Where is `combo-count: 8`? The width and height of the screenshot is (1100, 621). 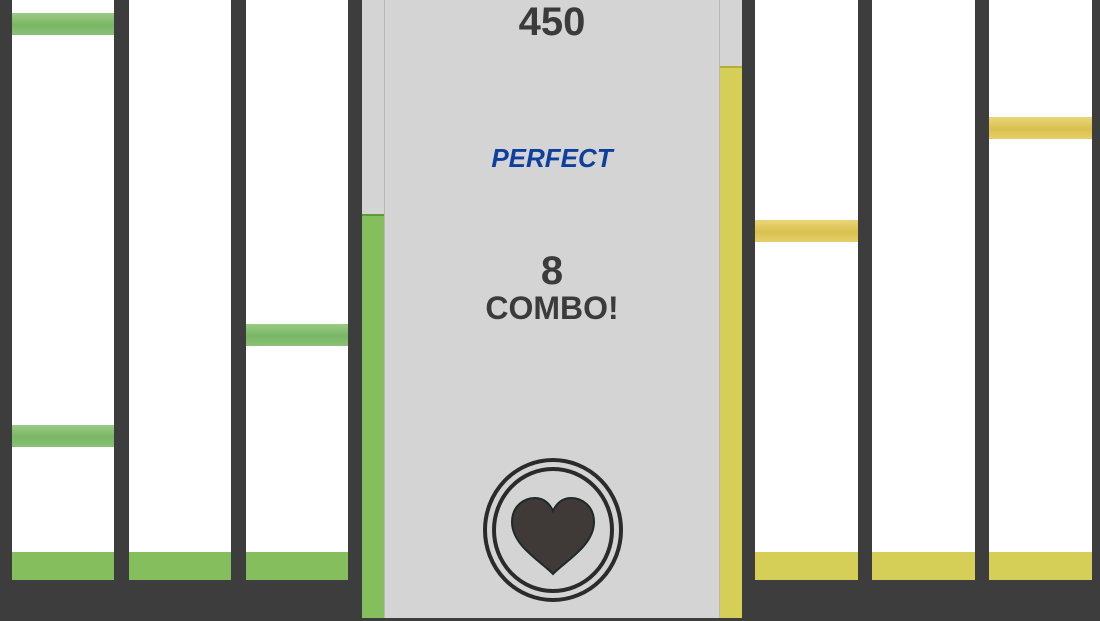 combo-count: 8 is located at coordinates (552, 271).